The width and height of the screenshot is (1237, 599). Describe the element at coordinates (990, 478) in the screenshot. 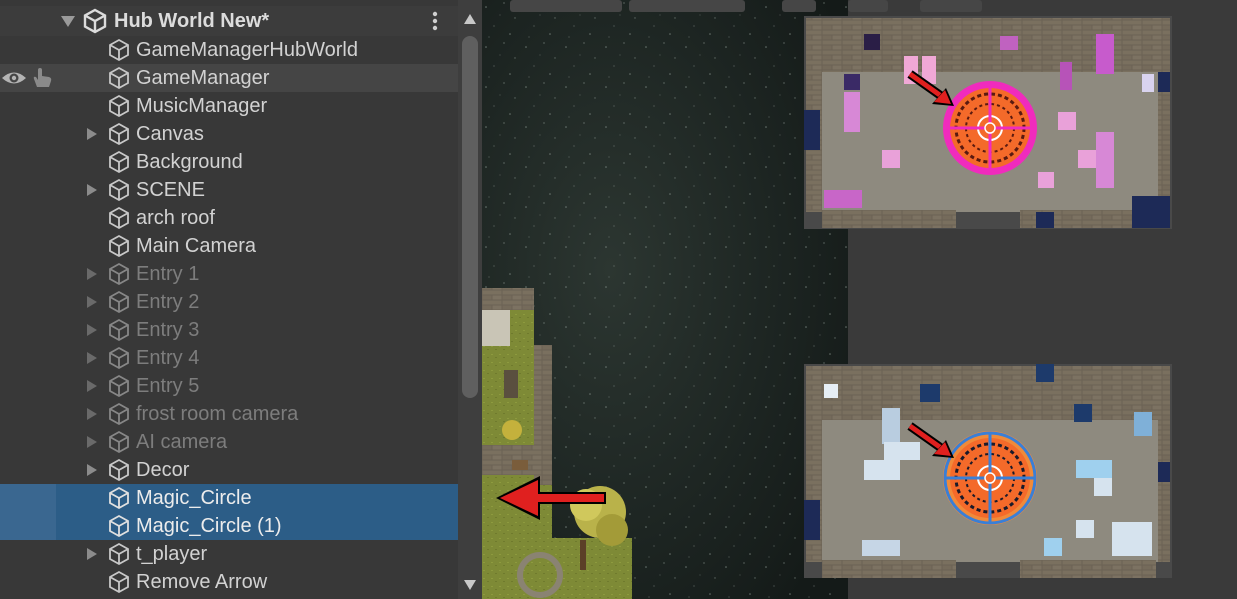

I see `magic-circle-frost` at that location.